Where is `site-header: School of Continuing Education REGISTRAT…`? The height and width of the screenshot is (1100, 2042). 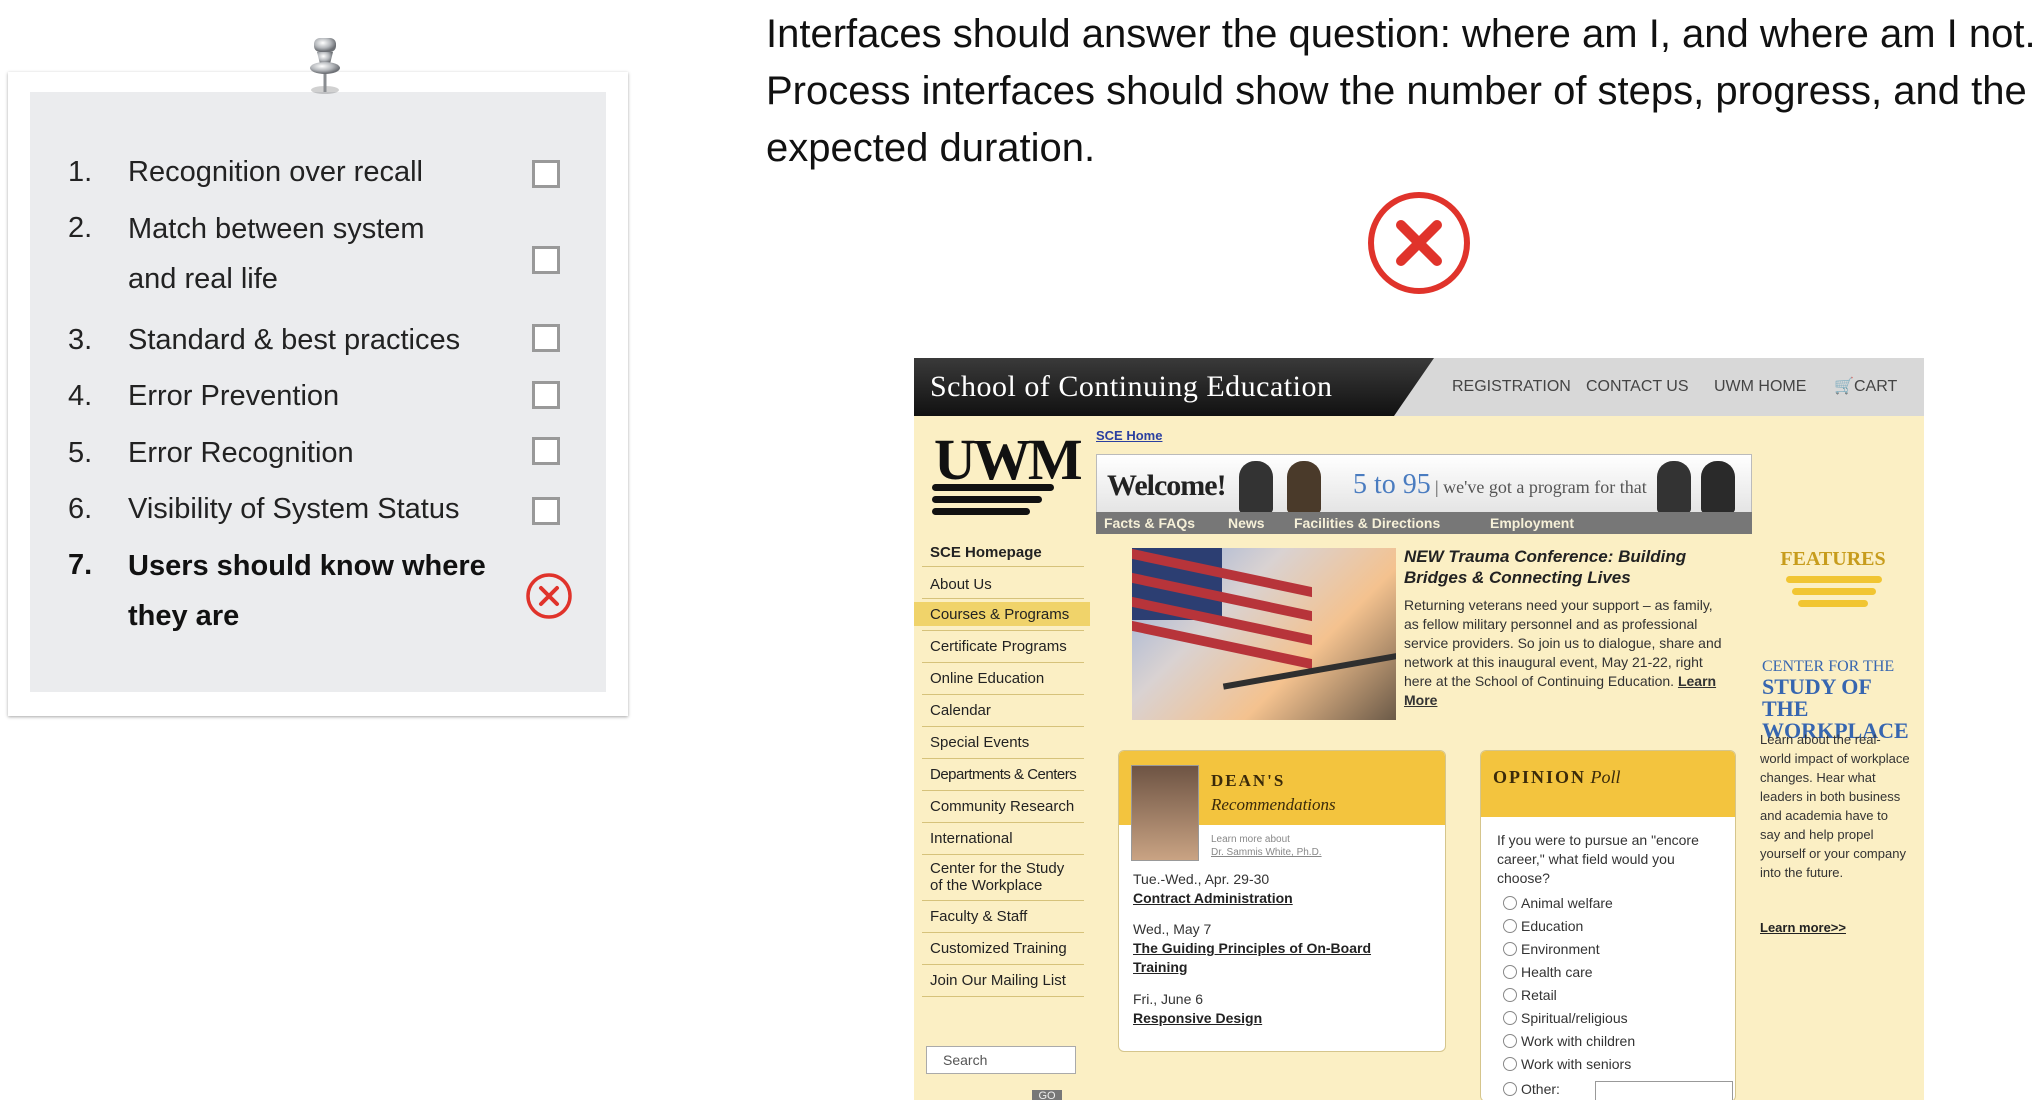
site-header: School of Continuing Education REGISTRAT… is located at coordinates (1419, 387).